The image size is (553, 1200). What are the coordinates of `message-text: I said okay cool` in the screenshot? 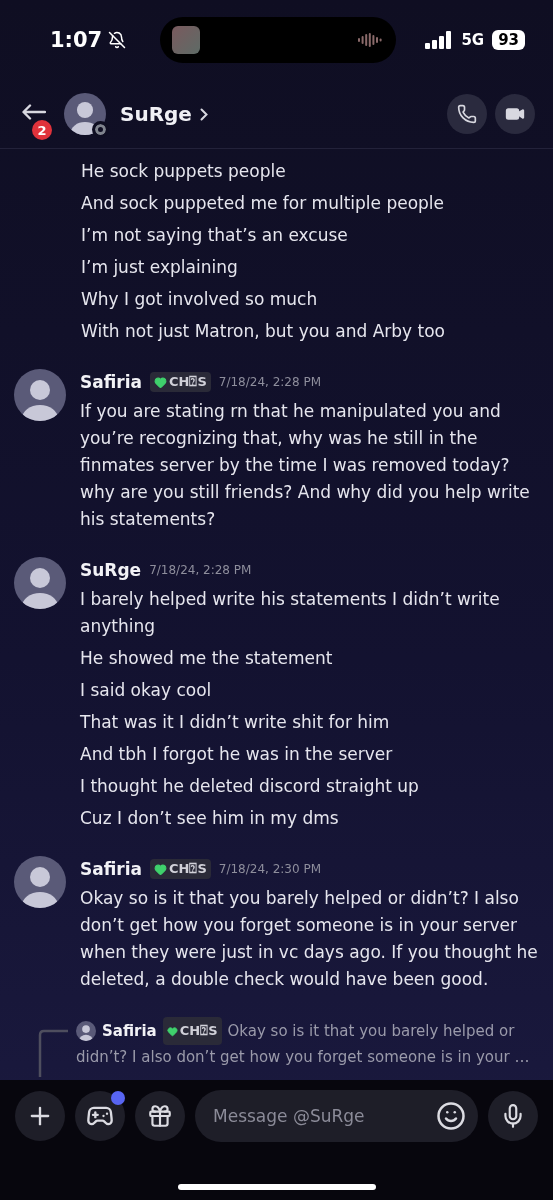 It's located at (146, 690).